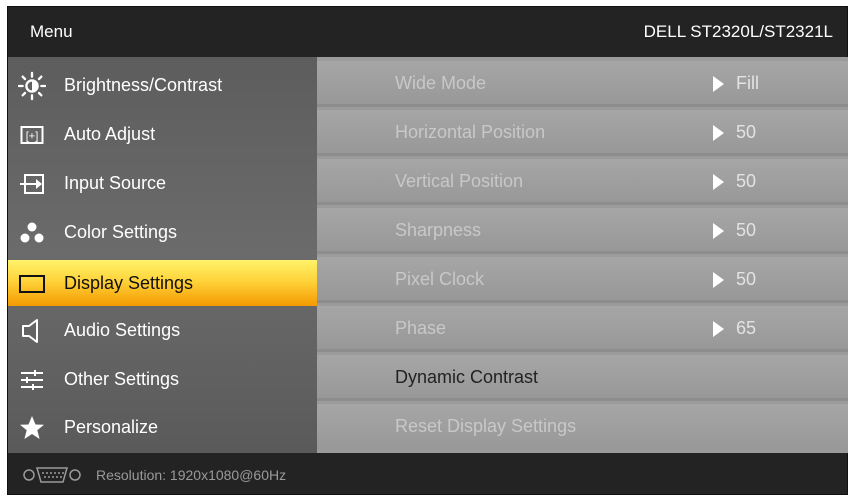  I want to click on menu-item-display-settings: Display Settings, so click(162, 283).